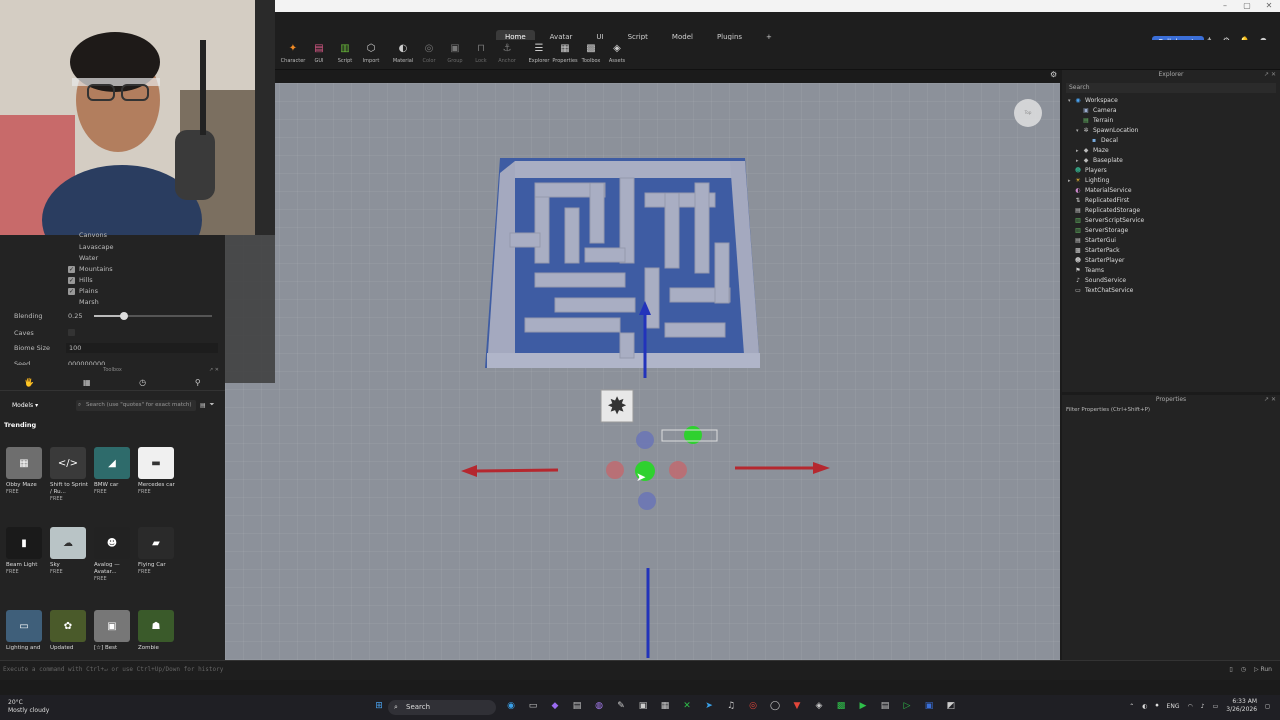 This screenshot has height=720, width=1280. What do you see at coordinates (26, 631) in the screenshot?
I see `toolbox-item: ▭ Lighting and` at bounding box center [26, 631].